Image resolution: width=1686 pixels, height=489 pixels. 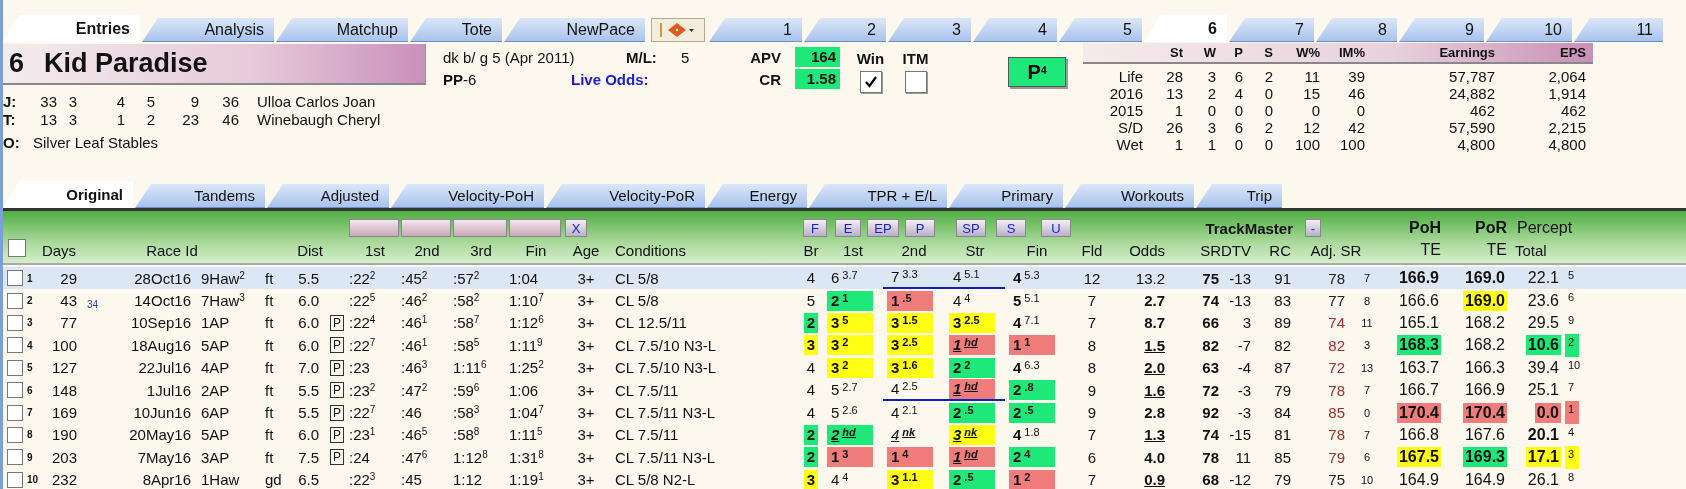 I want to click on call-button: P, so click(x=920, y=228).